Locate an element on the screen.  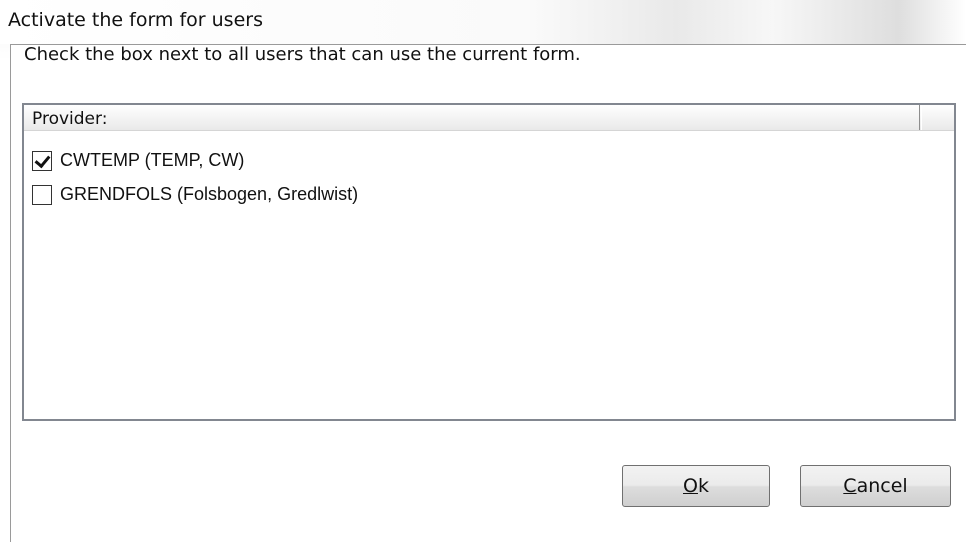
list-item: CWTEMP (TEMP, CW) is located at coordinates (478, 162).